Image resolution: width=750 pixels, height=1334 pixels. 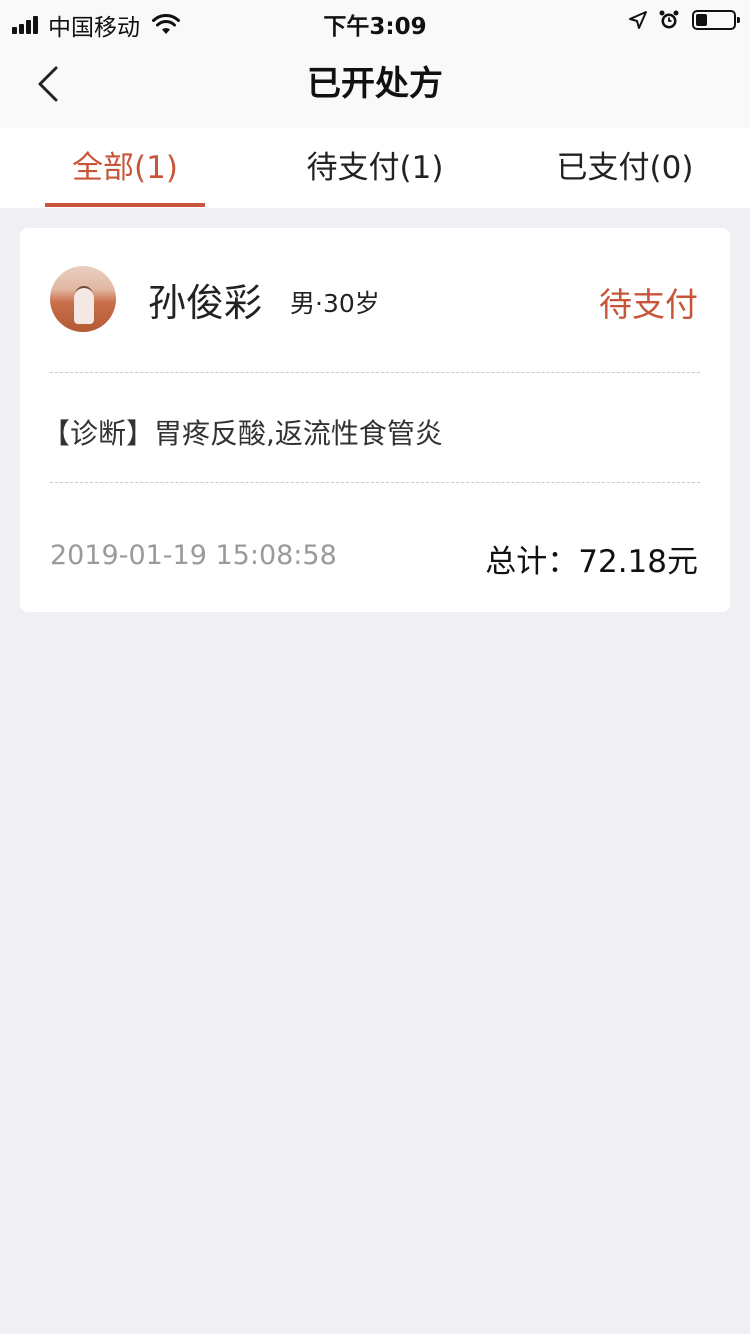 I want to click on tab-all: 全部(1), so click(x=125, y=168).